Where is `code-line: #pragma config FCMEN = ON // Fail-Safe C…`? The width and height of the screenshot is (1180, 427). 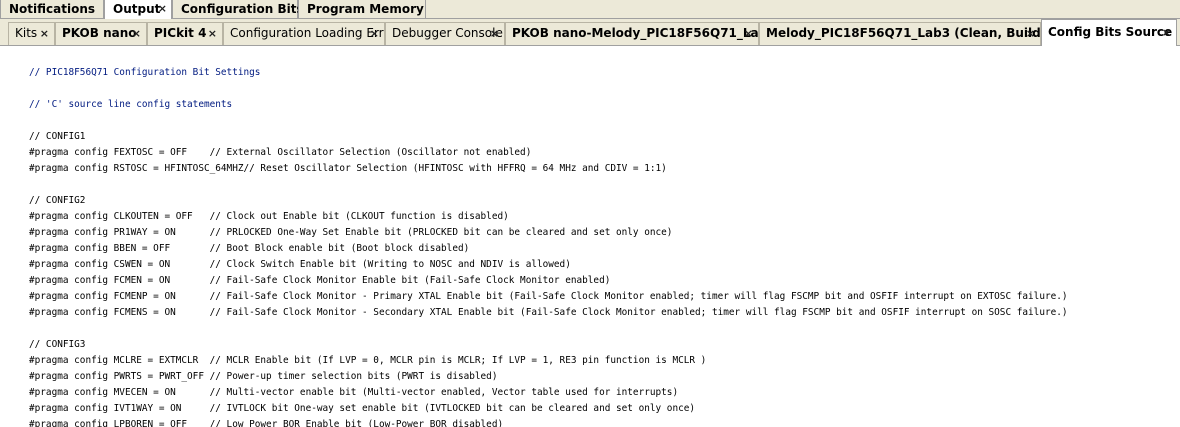 code-line: #pragma config FCMEN = ON // Fail-Safe C… is located at coordinates (320, 280).